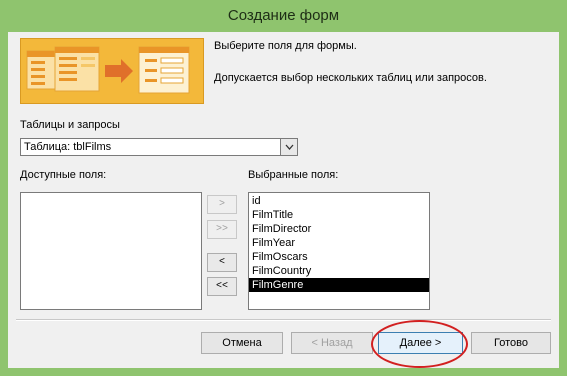  I want to click on available-fields-label: Доступные поля:, so click(63, 175).